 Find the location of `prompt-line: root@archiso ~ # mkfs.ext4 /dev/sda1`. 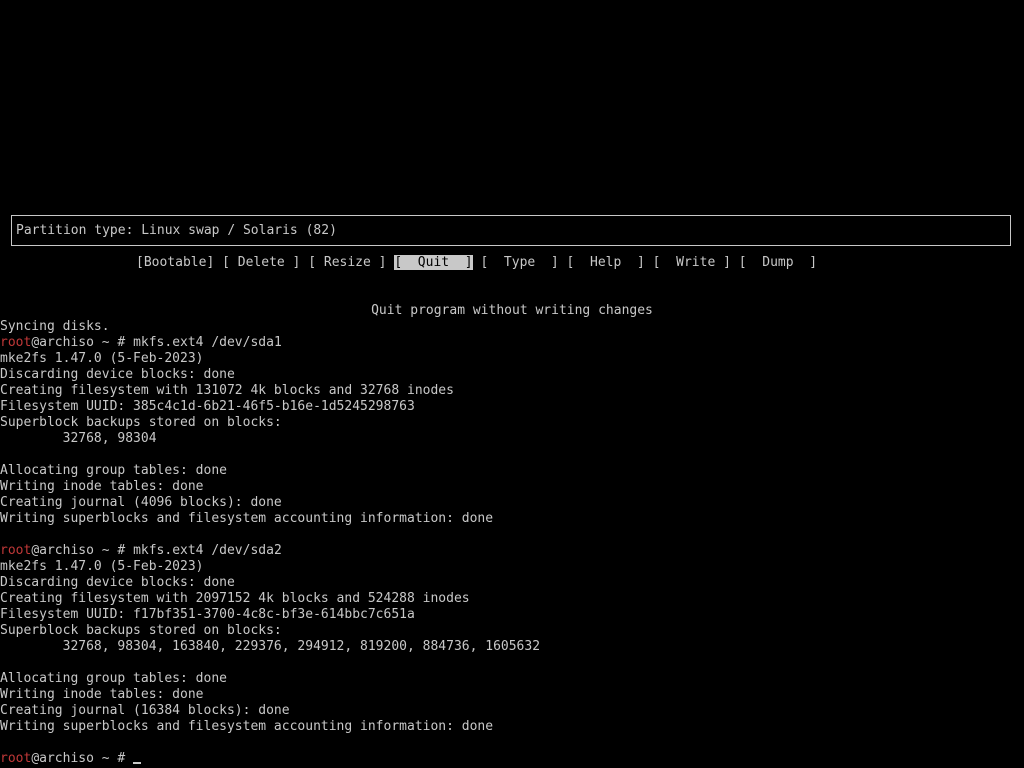

prompt-line: root@archiso ~ # mkfs.ext4 /dev/sda1 is located at coordinates (512, 343).